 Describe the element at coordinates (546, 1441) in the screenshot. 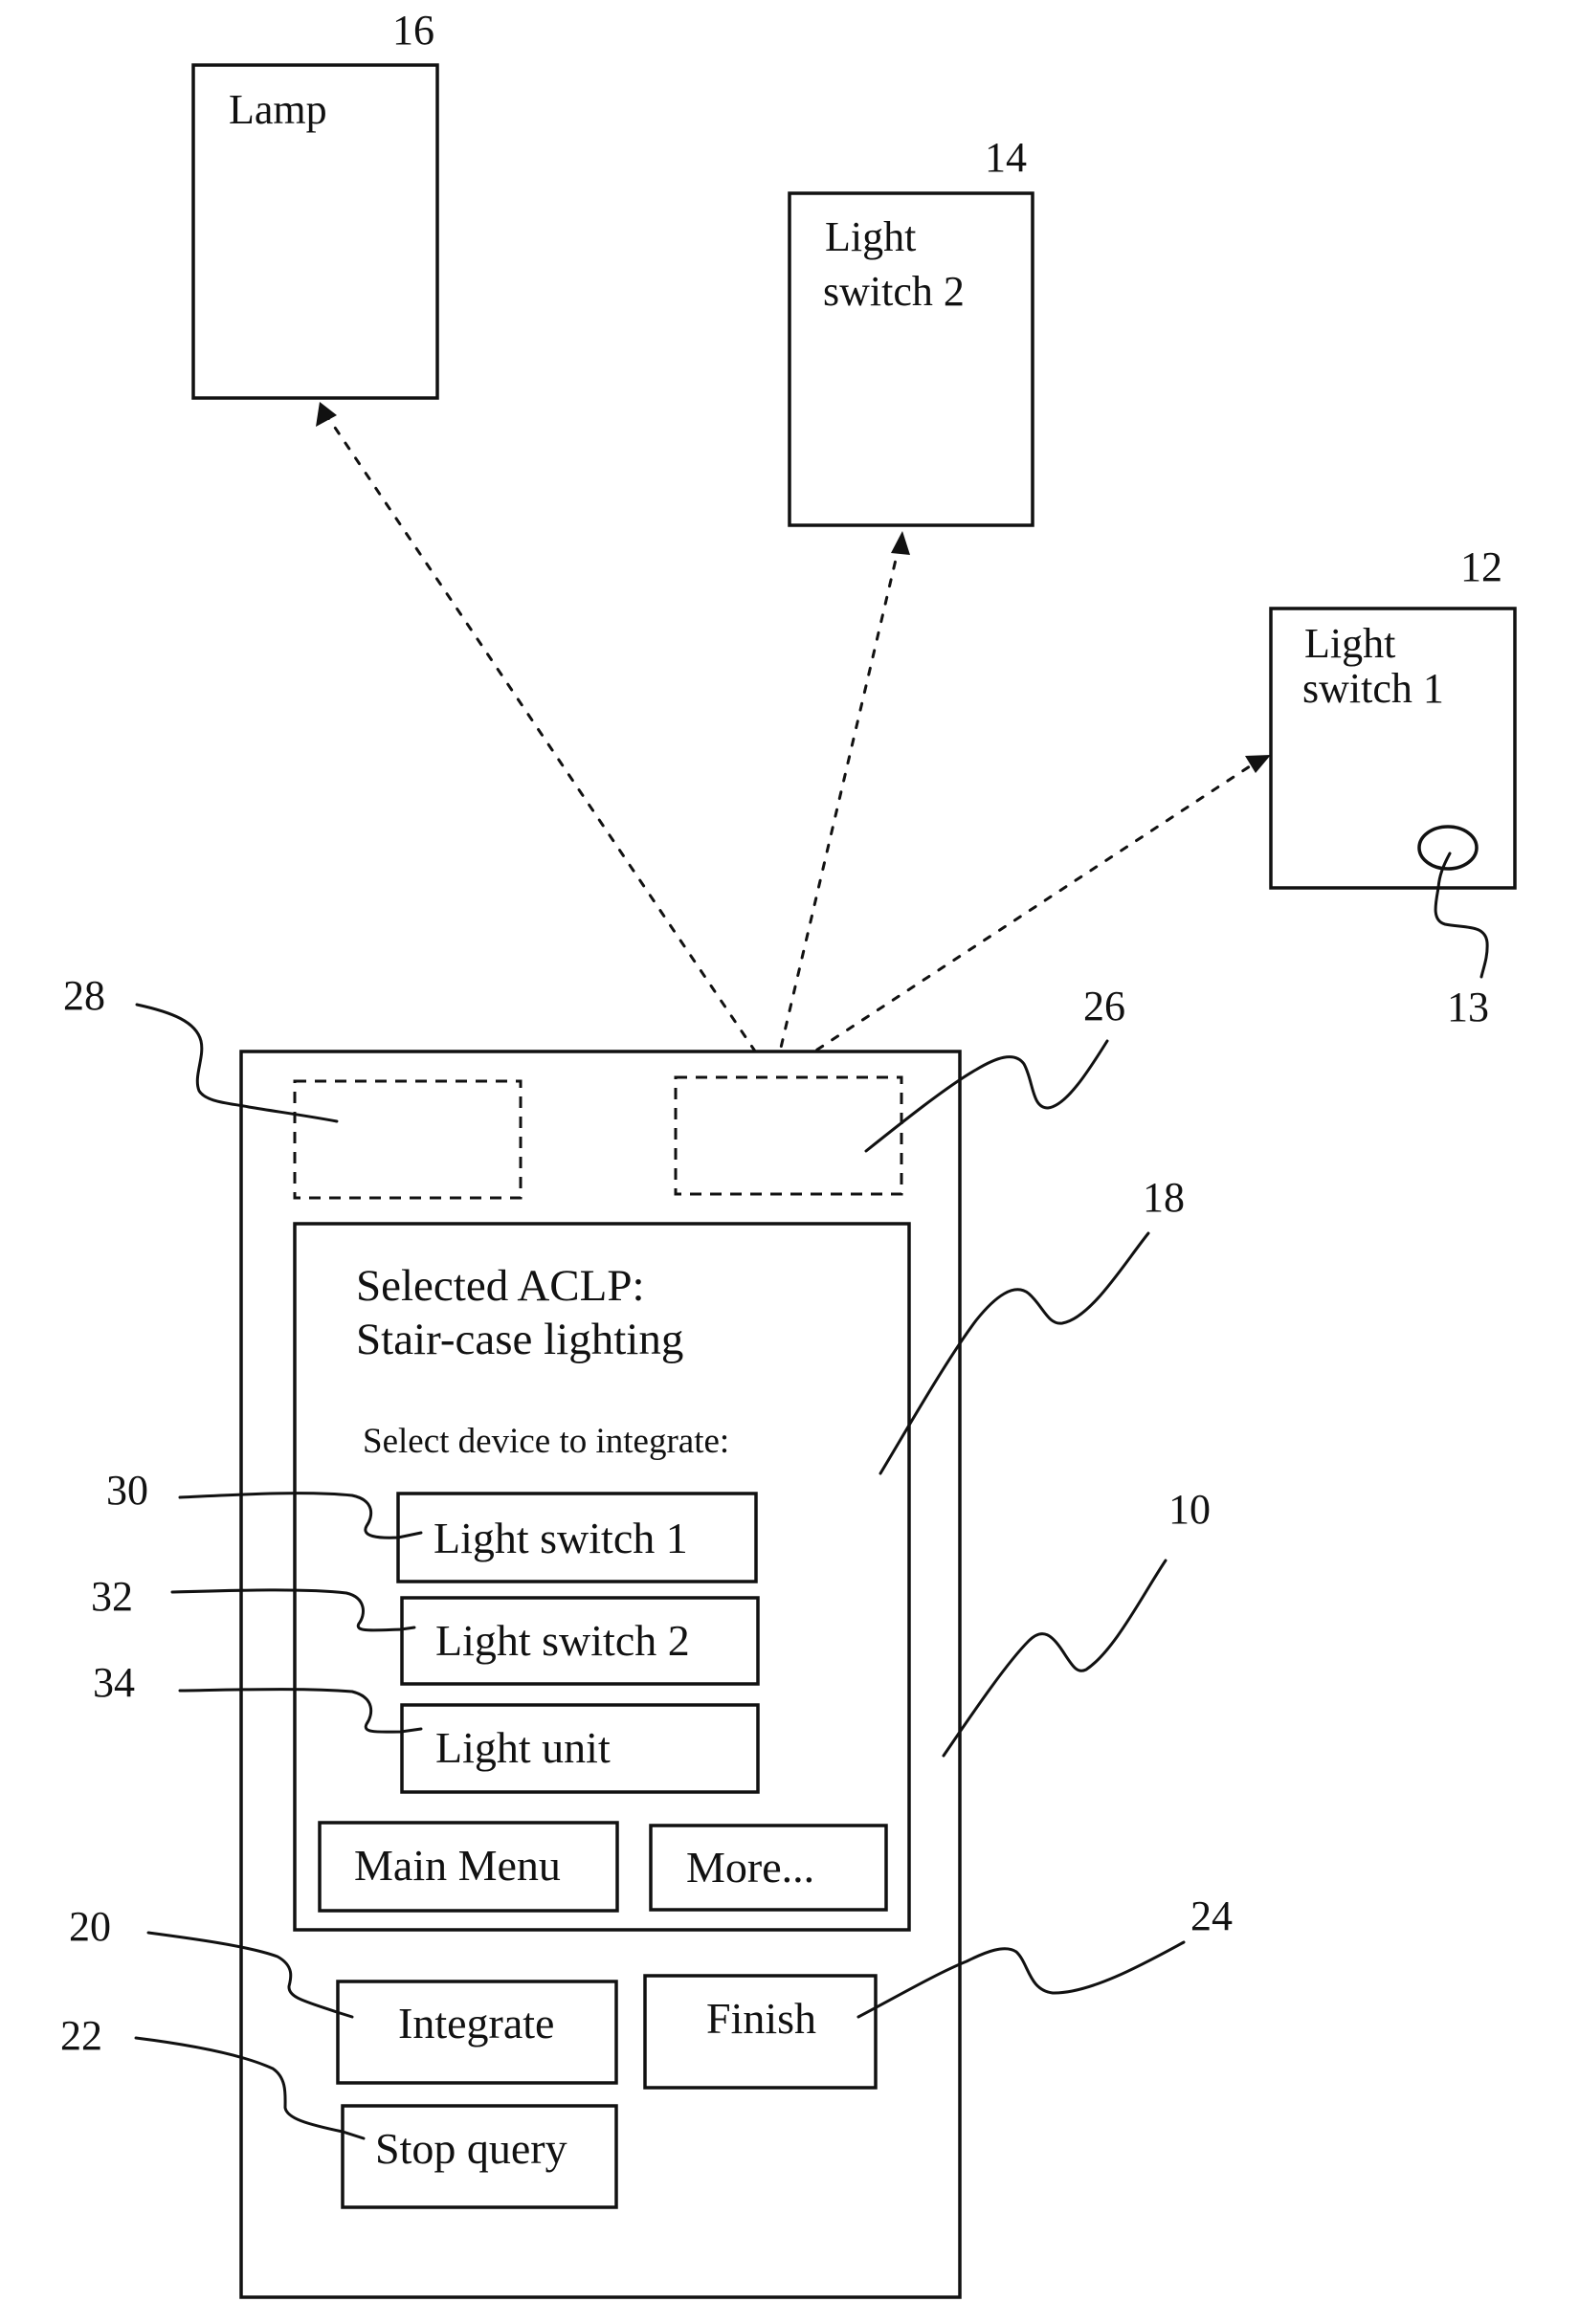

I see `screen-prompt: Select device to integrate:` at that location.